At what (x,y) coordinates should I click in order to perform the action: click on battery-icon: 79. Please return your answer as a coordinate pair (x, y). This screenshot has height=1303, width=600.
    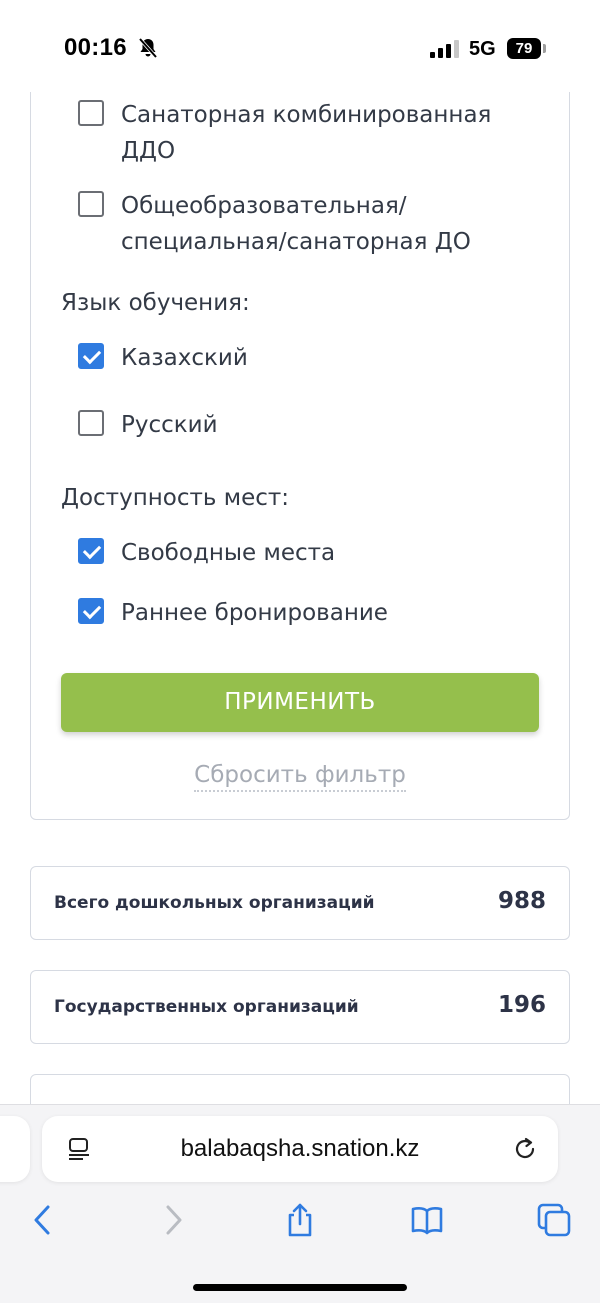
    Looking at the image, I should click on (524, 48).